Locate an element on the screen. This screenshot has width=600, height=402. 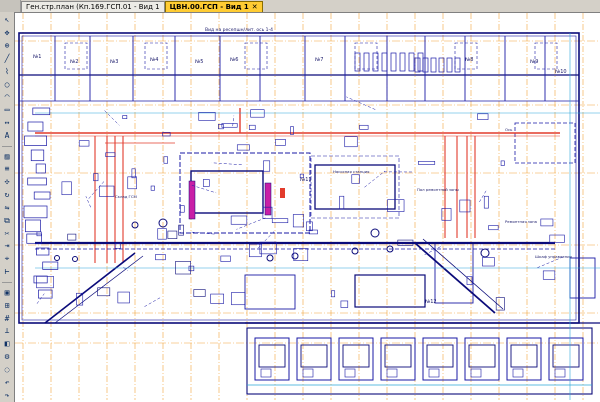
arrow-icon: ↖ is located at coordinates (7, 20).